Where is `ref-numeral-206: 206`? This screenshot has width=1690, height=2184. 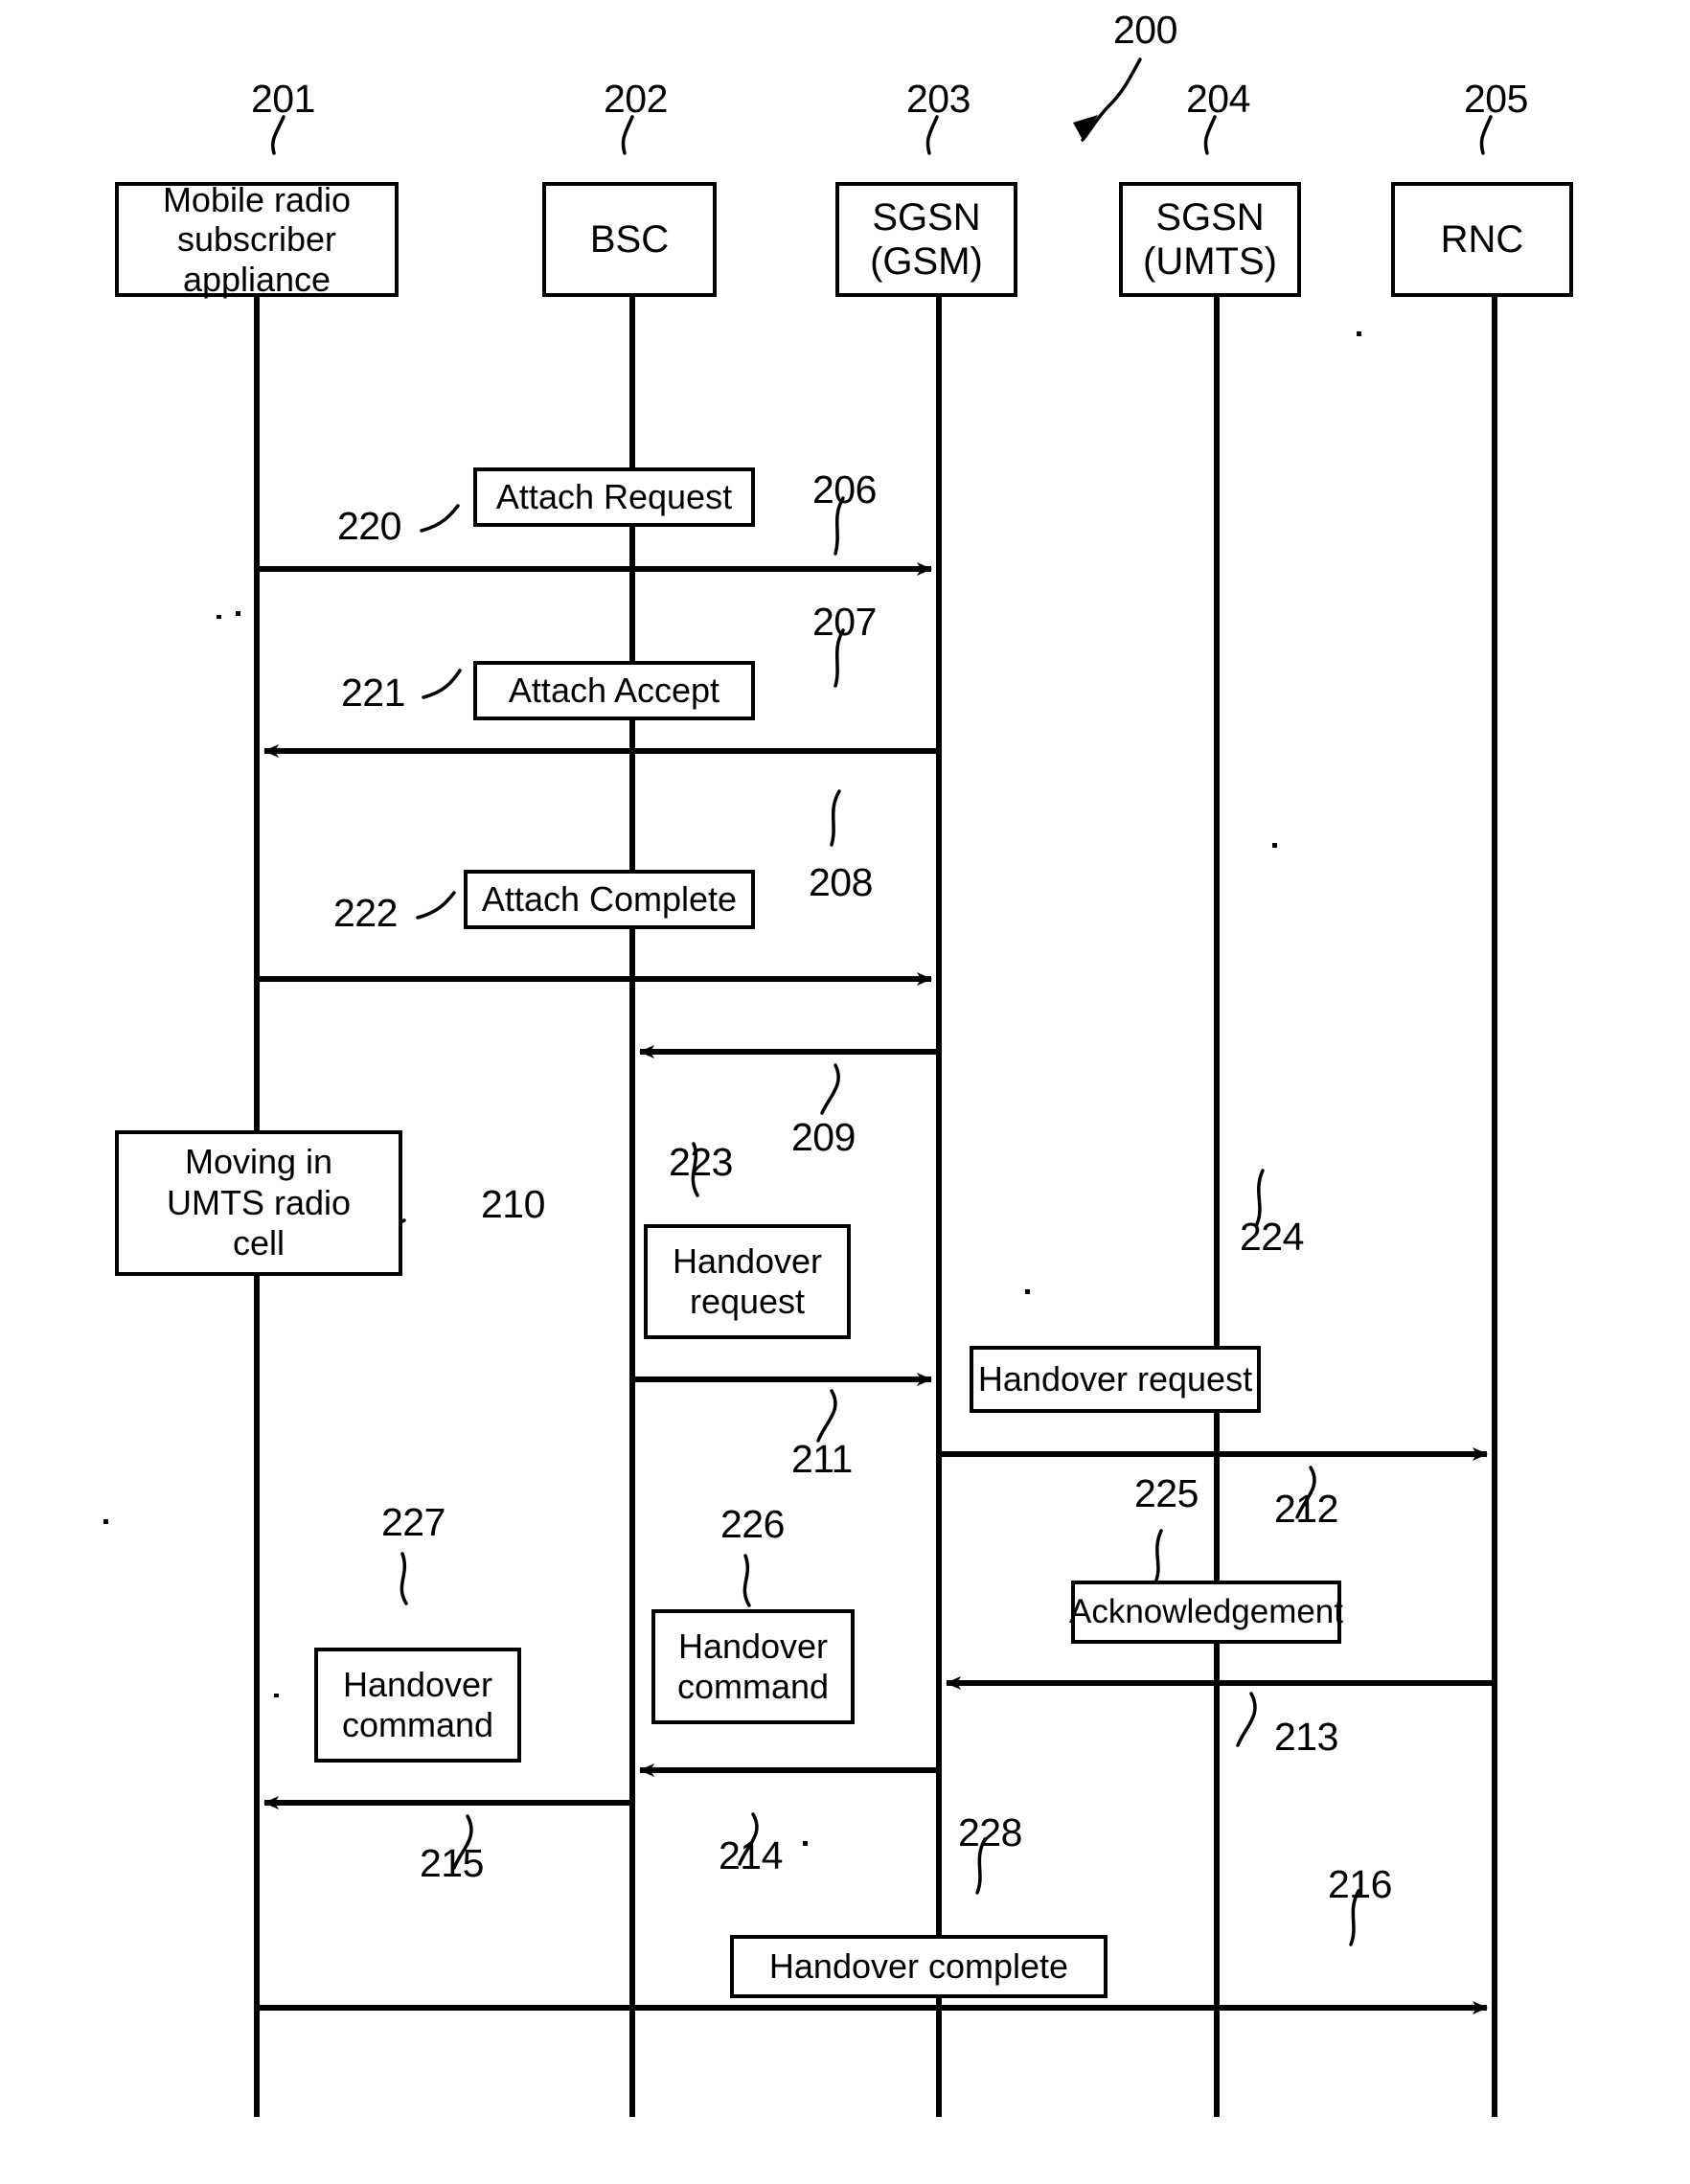
ref-numeral-206: 206 is located at coordinates (844, 490).